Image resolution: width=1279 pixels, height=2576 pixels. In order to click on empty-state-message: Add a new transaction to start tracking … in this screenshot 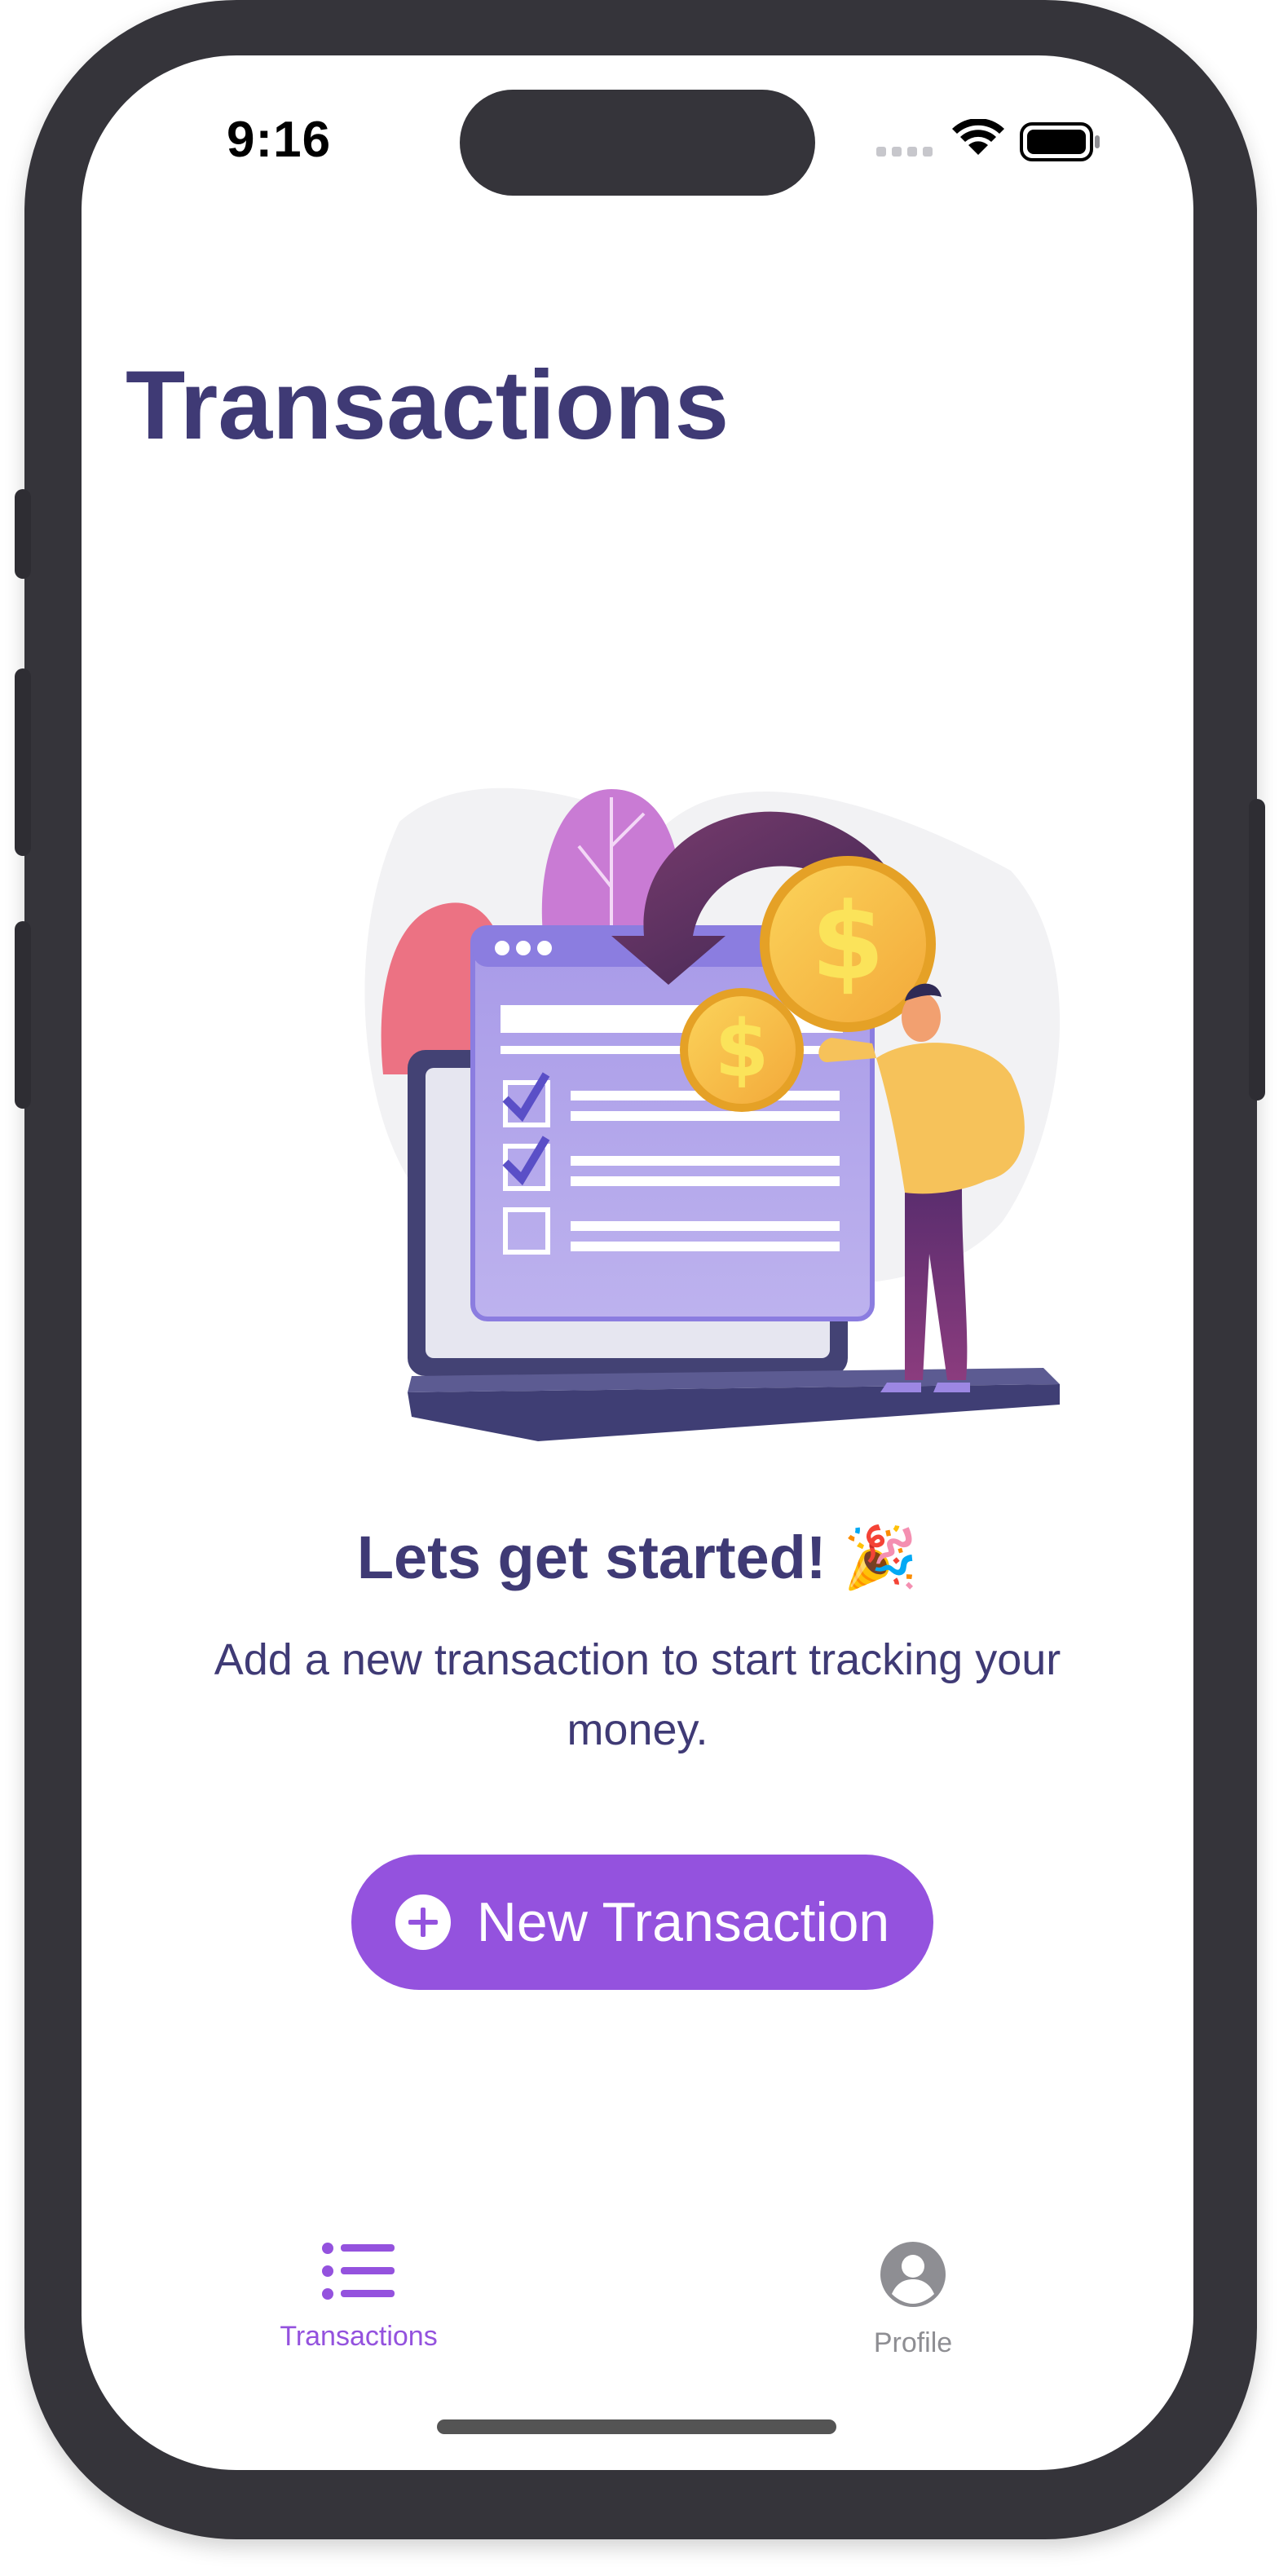, I will do `click(637, 1694)`.